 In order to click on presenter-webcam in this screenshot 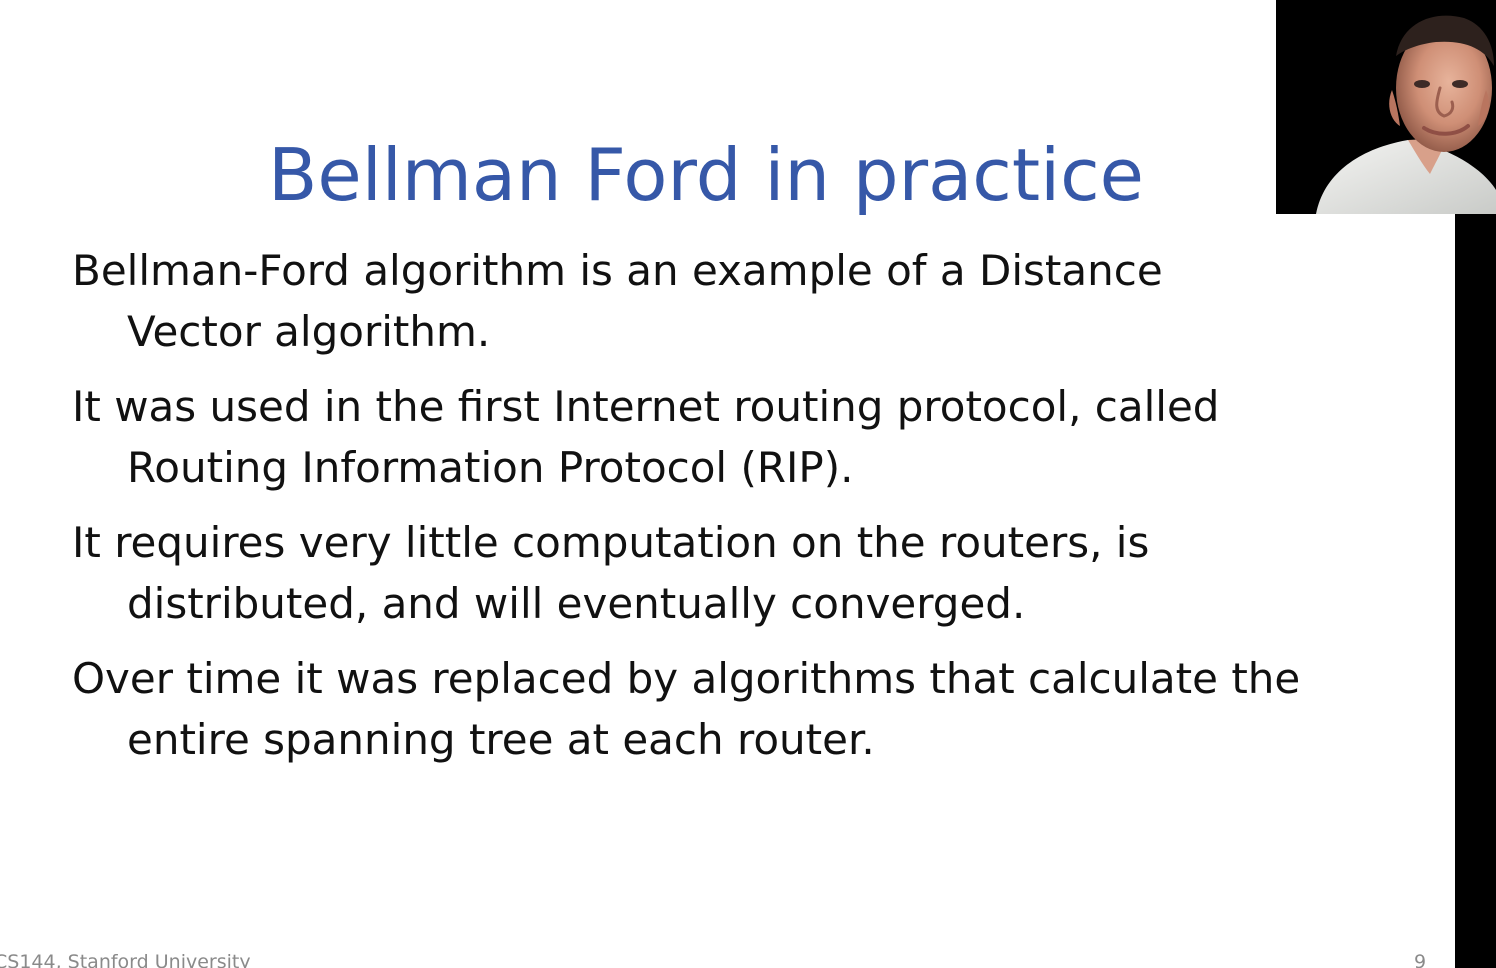, I will do `click(1386, 107)`.